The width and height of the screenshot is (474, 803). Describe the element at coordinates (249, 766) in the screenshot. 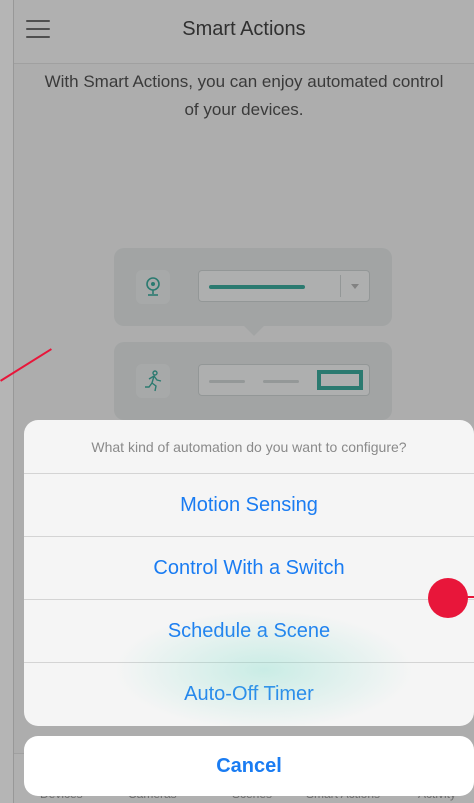

I see `cancel-button: Cancel` at that location.